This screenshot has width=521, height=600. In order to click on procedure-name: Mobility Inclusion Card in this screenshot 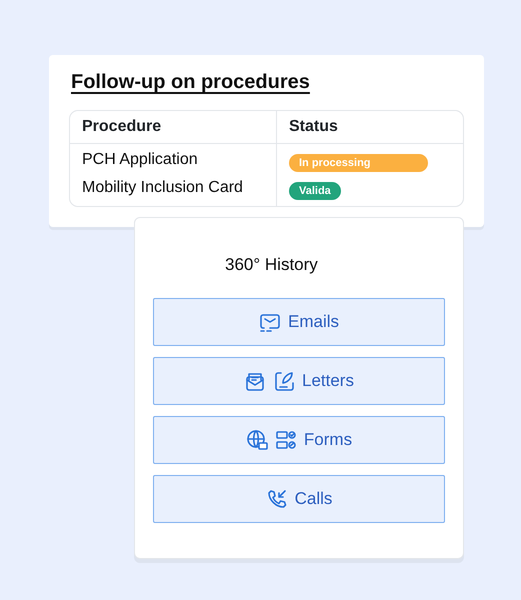, I will do `click(163, 188)`.